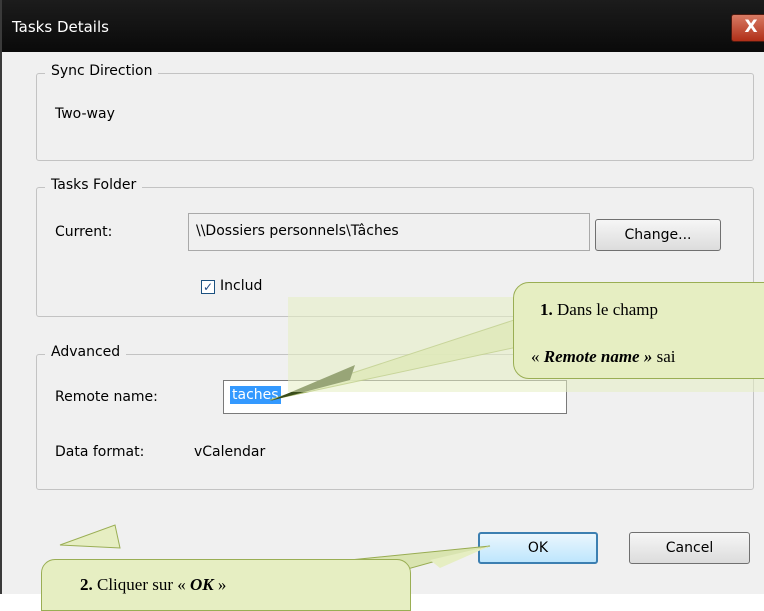  Describe the element at coordinates (546, 309) in the screenshot. I see `callout-1-number: 1.` at that location.